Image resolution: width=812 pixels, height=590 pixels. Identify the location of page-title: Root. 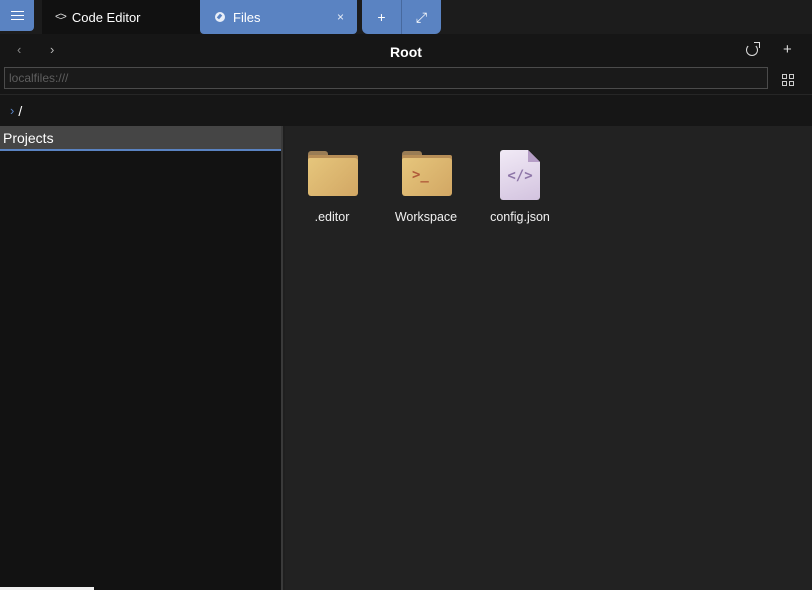
(406, 52).